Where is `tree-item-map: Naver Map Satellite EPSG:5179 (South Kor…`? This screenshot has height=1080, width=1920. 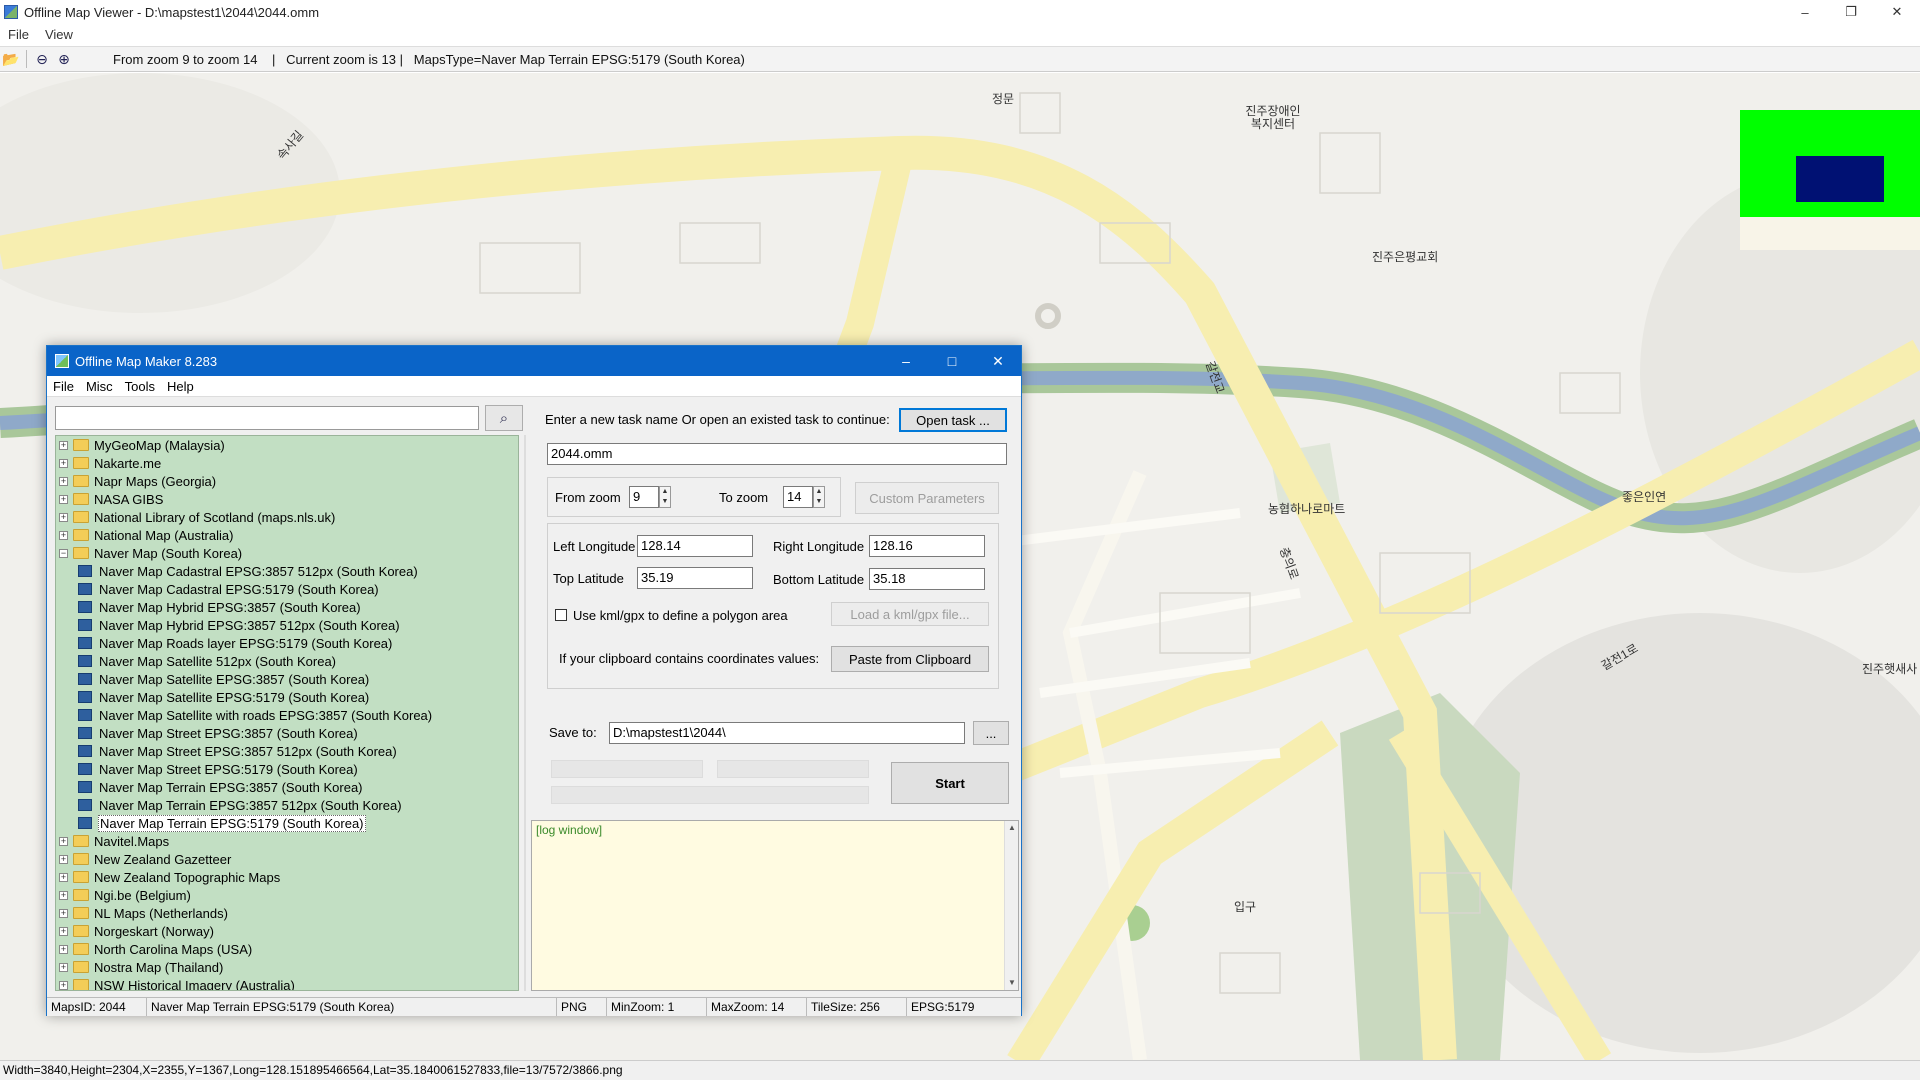
tree-item-map: Naver Map Satellite EPSG:5179 (South Kor… is located at coordinates (287, 697).